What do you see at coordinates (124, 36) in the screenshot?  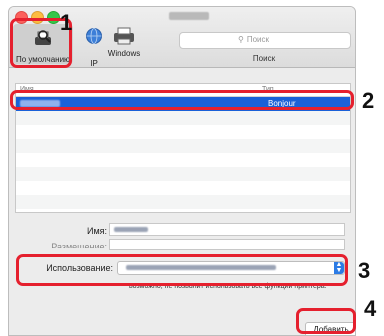 I see `windows-printer-icon` at bounding box center [124, 36].